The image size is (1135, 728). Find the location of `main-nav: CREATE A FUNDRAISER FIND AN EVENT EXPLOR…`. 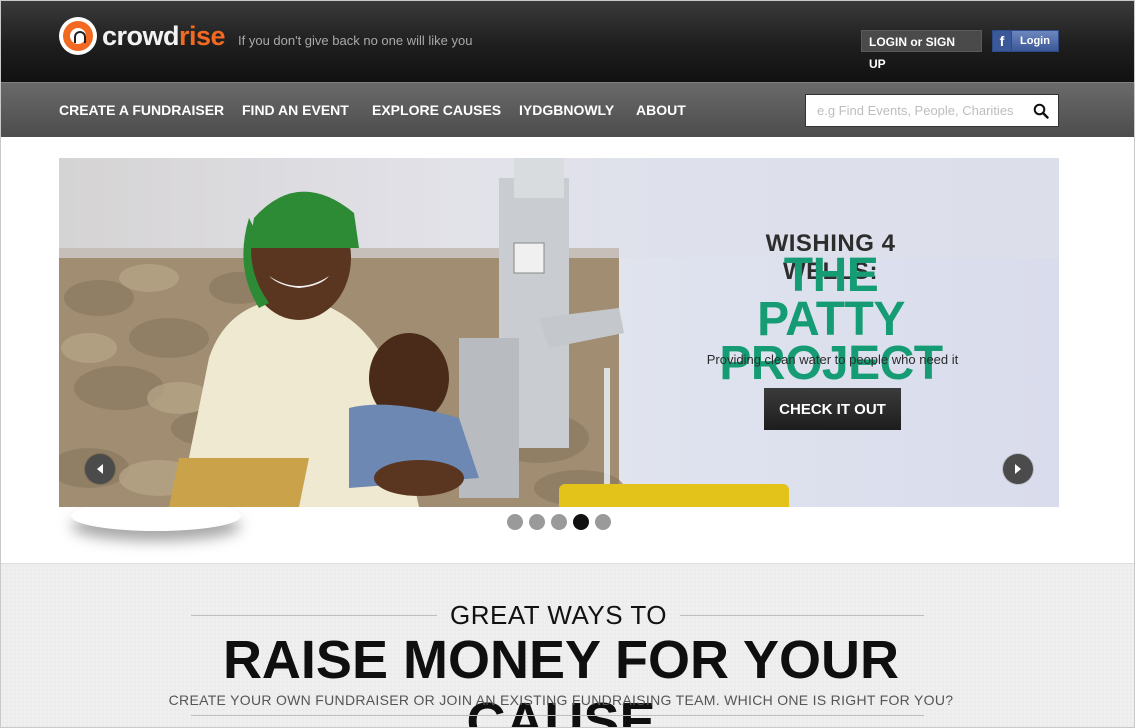

main-nav: CREATE A FUNDRAISER FIND AN EVENT EXPLOR… is located at coordinates (567, 109).